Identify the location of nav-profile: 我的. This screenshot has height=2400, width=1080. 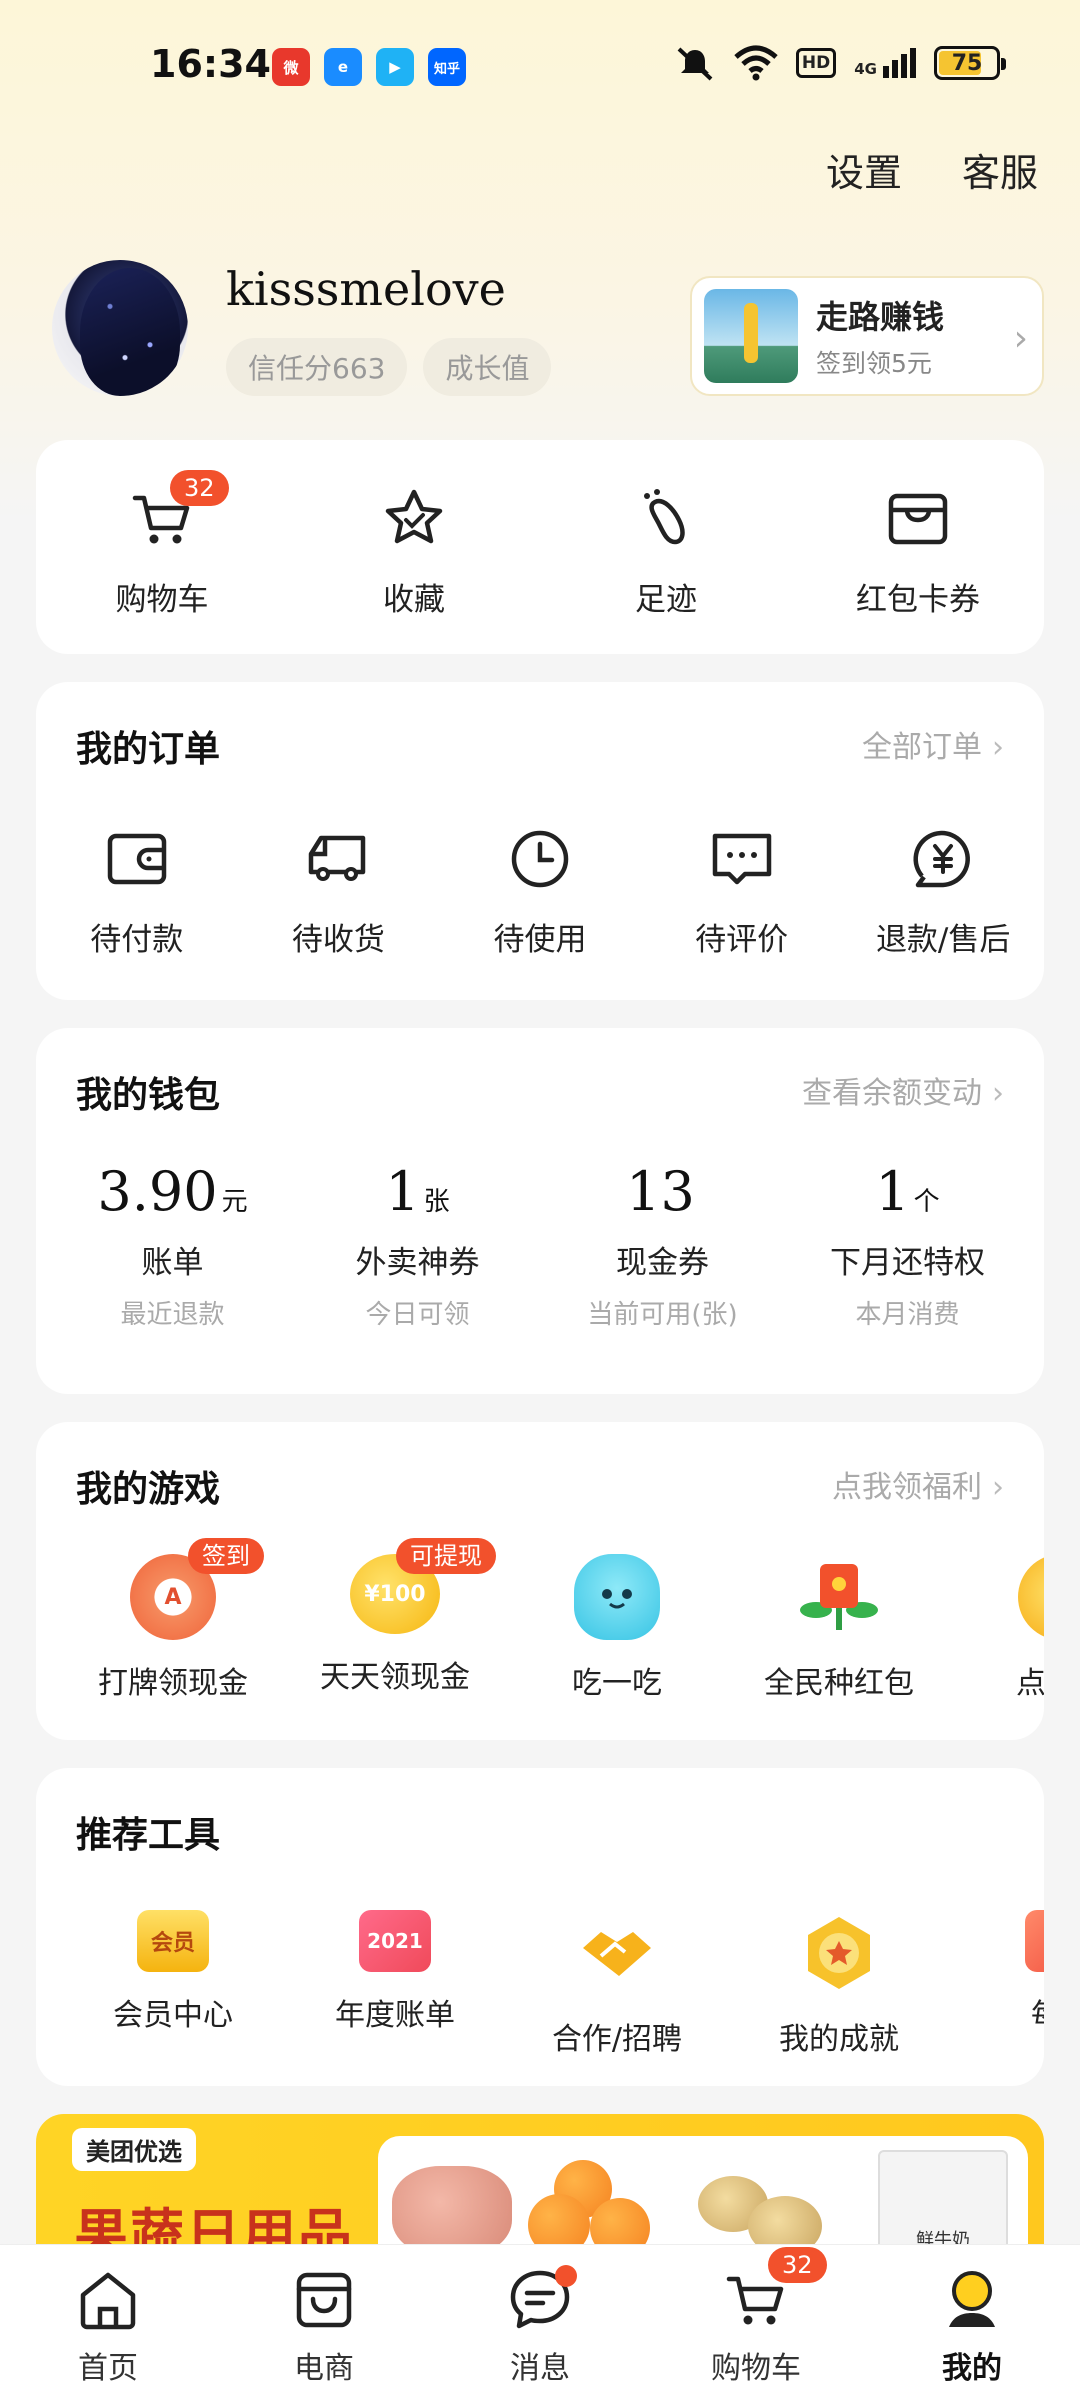
(972, 2322).